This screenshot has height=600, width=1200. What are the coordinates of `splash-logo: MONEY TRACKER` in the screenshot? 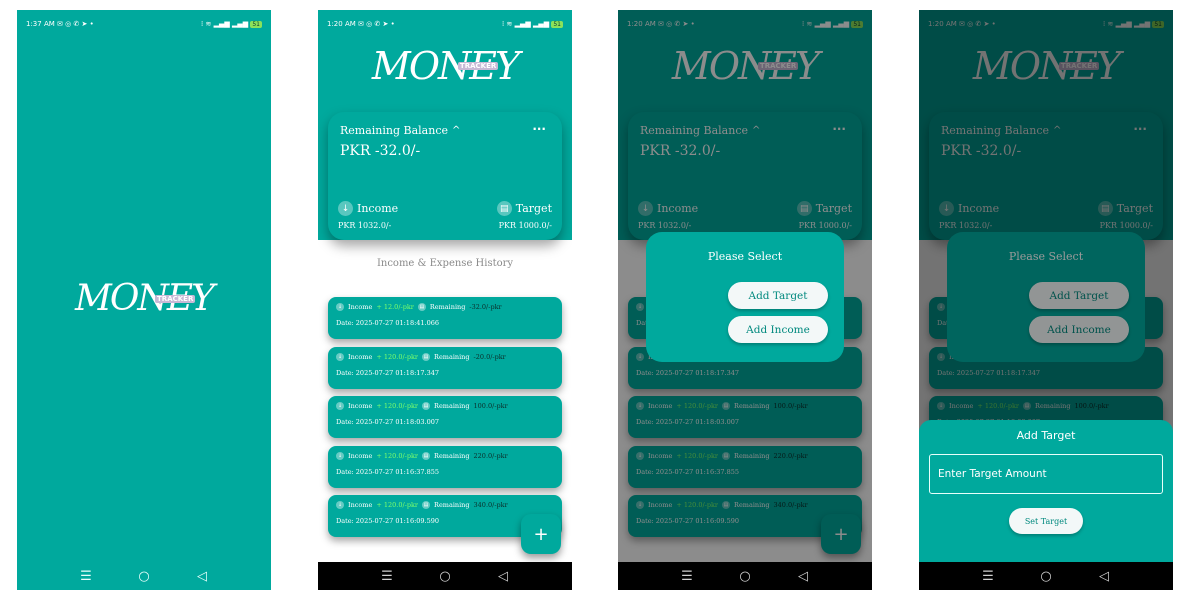 It's located at (144, 298).